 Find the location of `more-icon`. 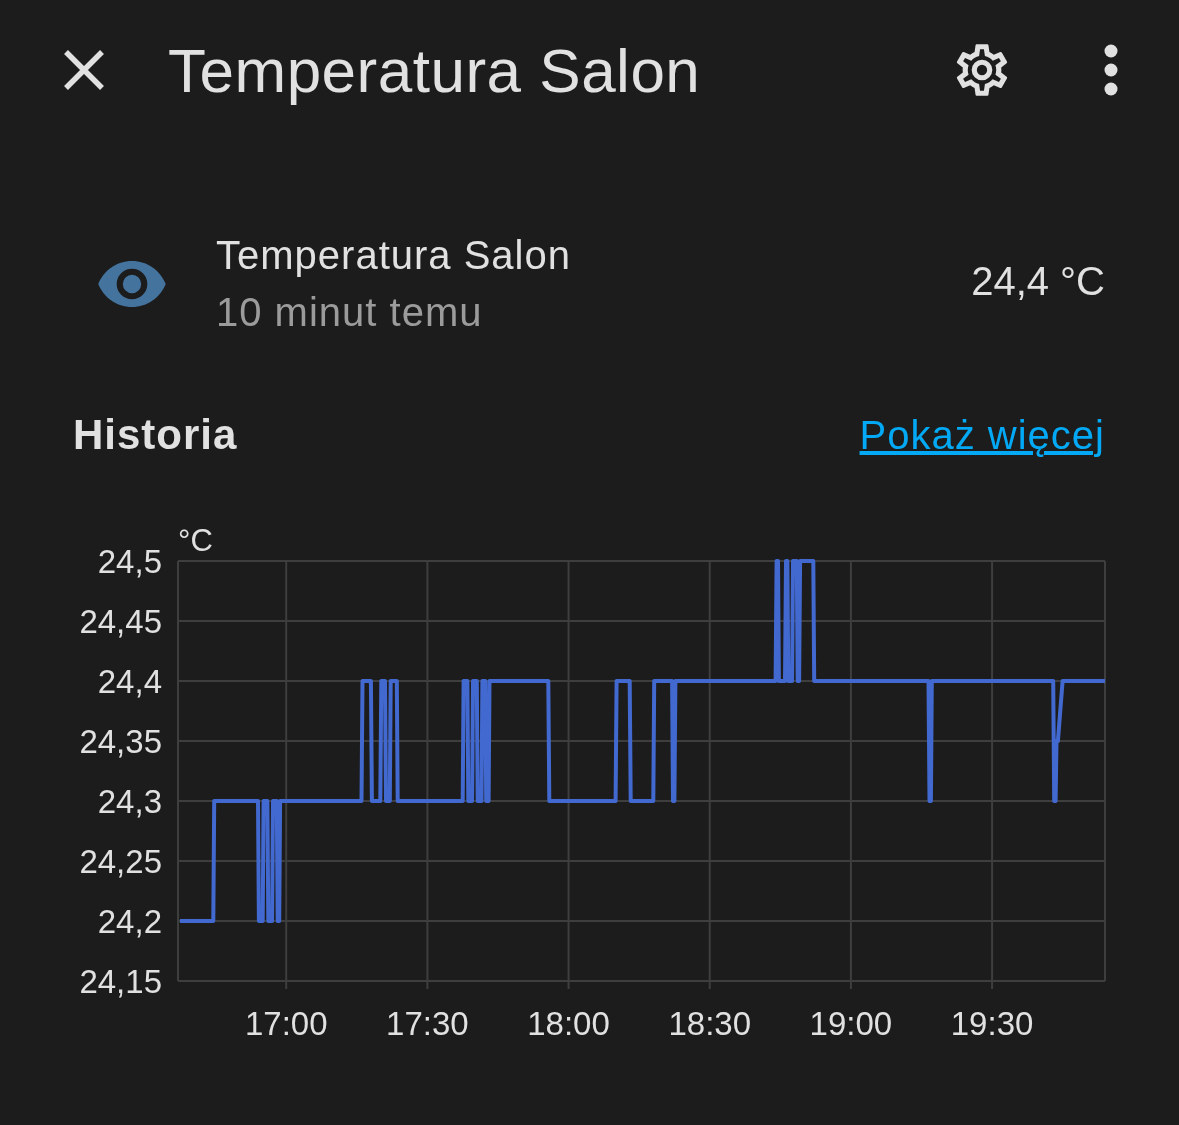

more-icon is located at coordinates (1111, 70).